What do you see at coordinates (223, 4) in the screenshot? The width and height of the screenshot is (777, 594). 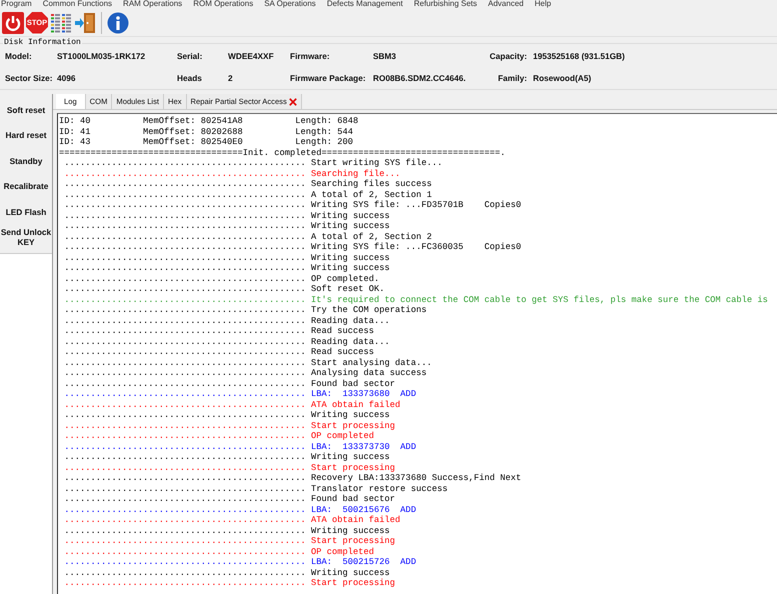 I see `menu-item: ROM Operations` at bounding box center [223, 4].